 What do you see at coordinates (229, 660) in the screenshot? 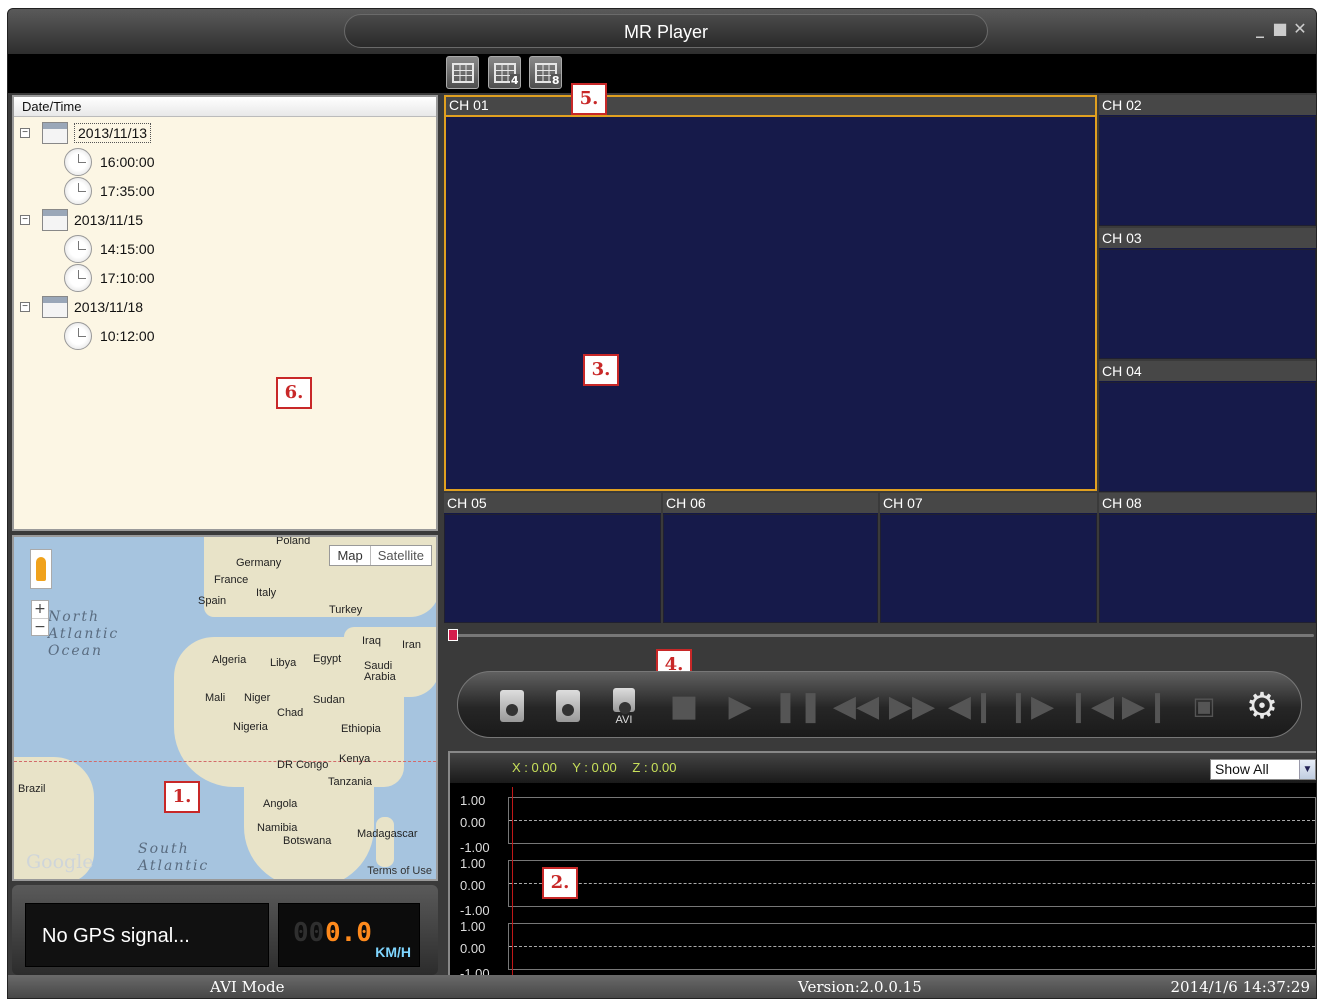
I see `map-label: Algeria` at bounding box center [229, 660].